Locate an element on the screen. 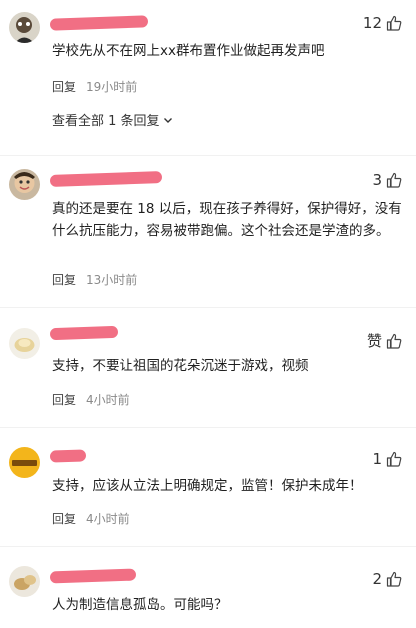 The image size is (416, 628). like-count: 12 is located at coordinates (372, 23).